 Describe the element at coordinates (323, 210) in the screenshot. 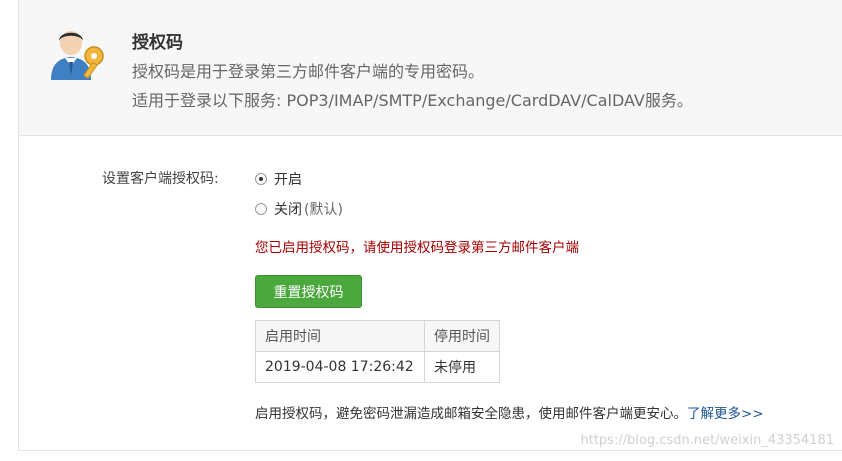

I see `radio-default-note: (默认)` at that location.